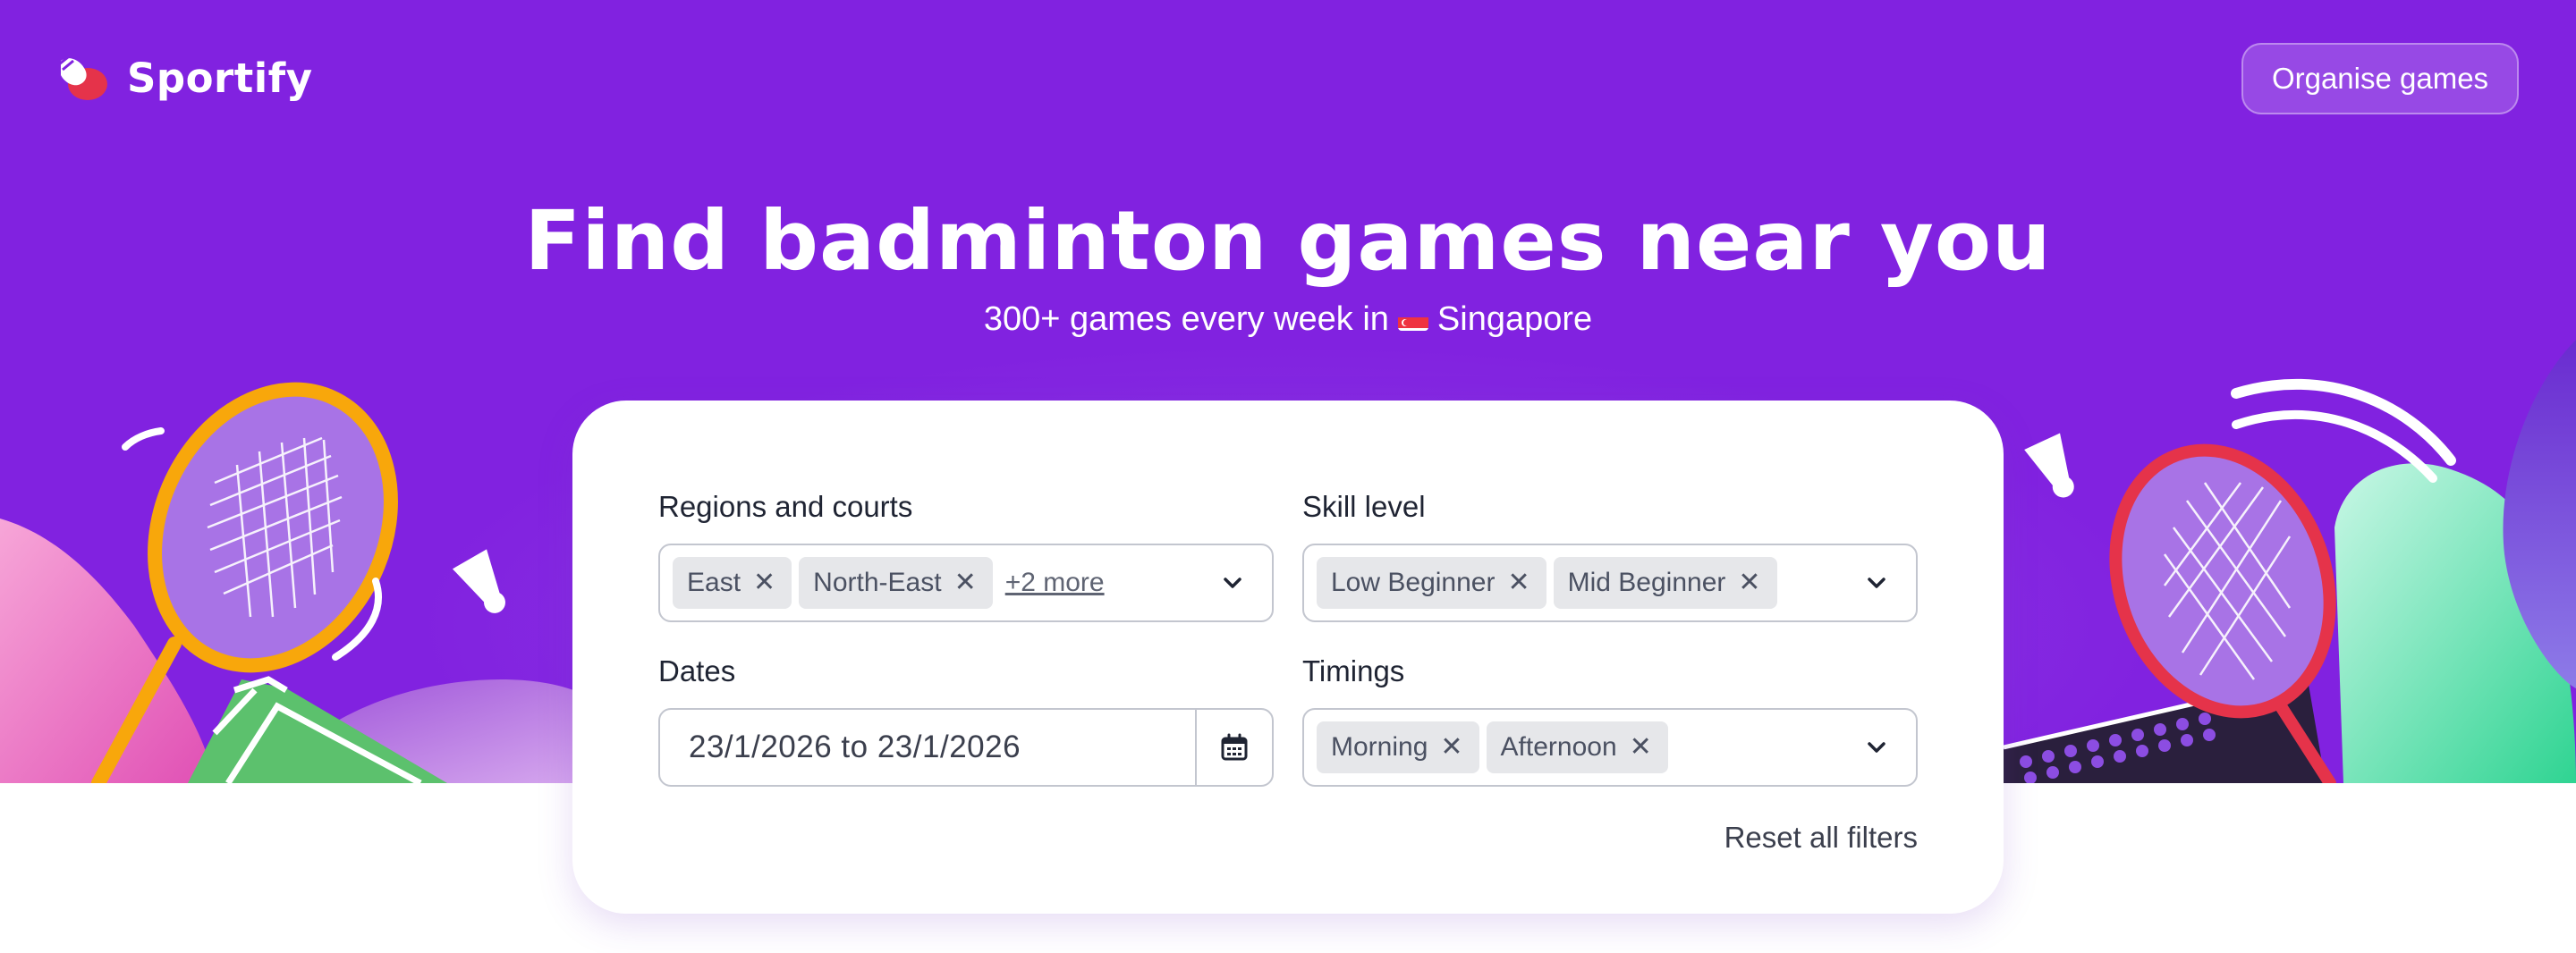 This screenshot has width=2576, height=953. Describe the element at coordinates (1646, 582) in the screenshot. I see `chip-label: Mid Beginner` at that location.